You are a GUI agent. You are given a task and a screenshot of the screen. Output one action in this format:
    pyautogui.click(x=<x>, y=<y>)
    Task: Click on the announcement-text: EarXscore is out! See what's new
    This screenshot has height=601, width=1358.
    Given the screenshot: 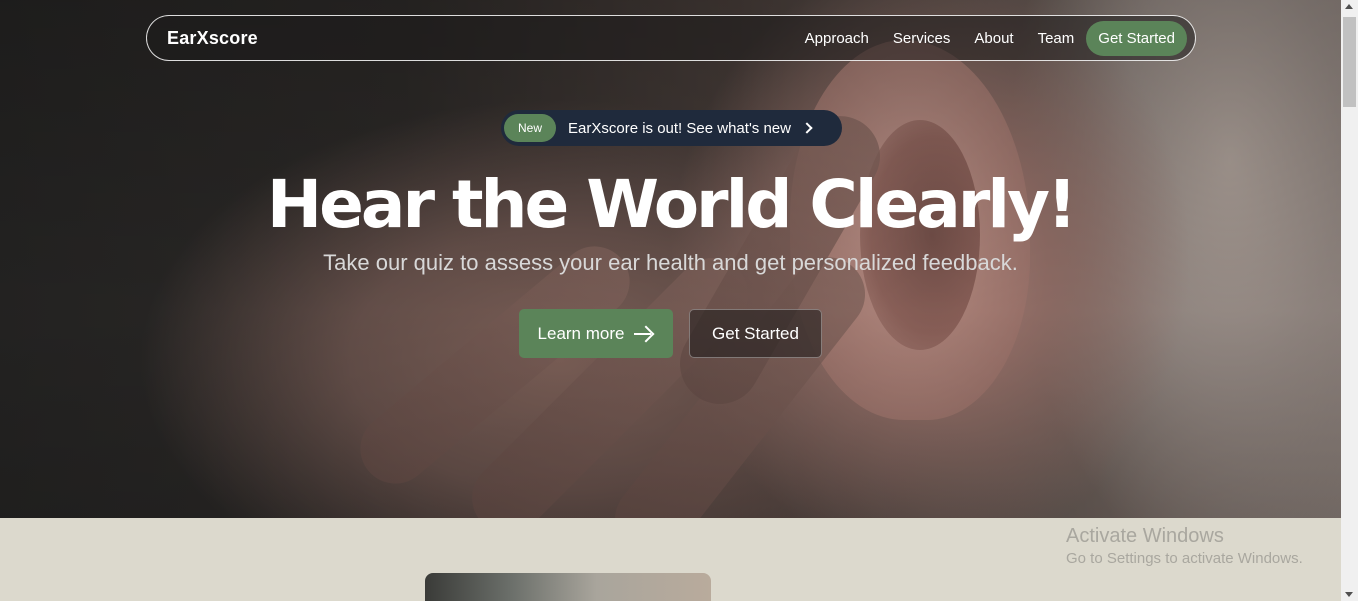 What is the action you would take?
    pyautogui.click(x=679, y=128)
    